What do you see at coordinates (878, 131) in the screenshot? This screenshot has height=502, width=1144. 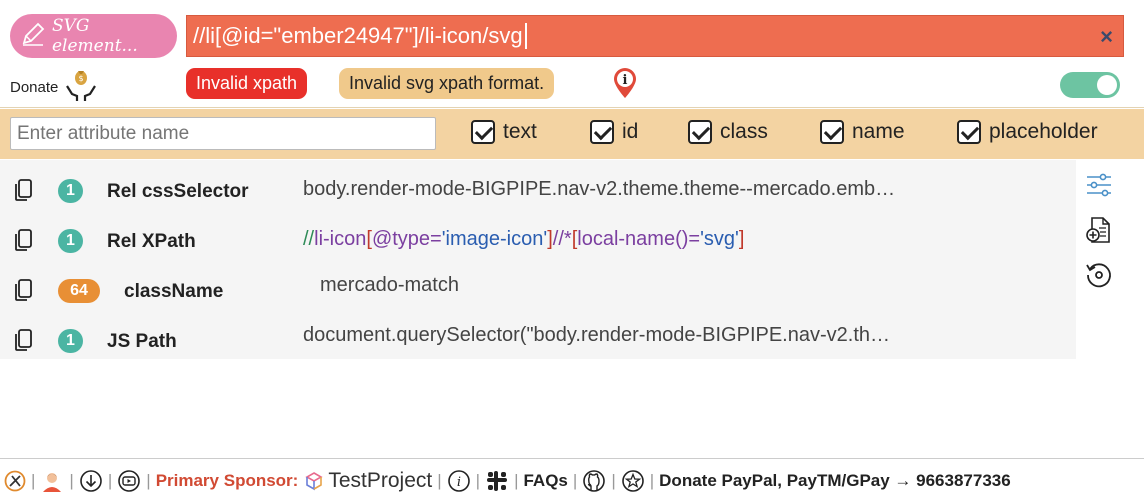 I see `checkbox-label: name` at bounding box center [878, 131].